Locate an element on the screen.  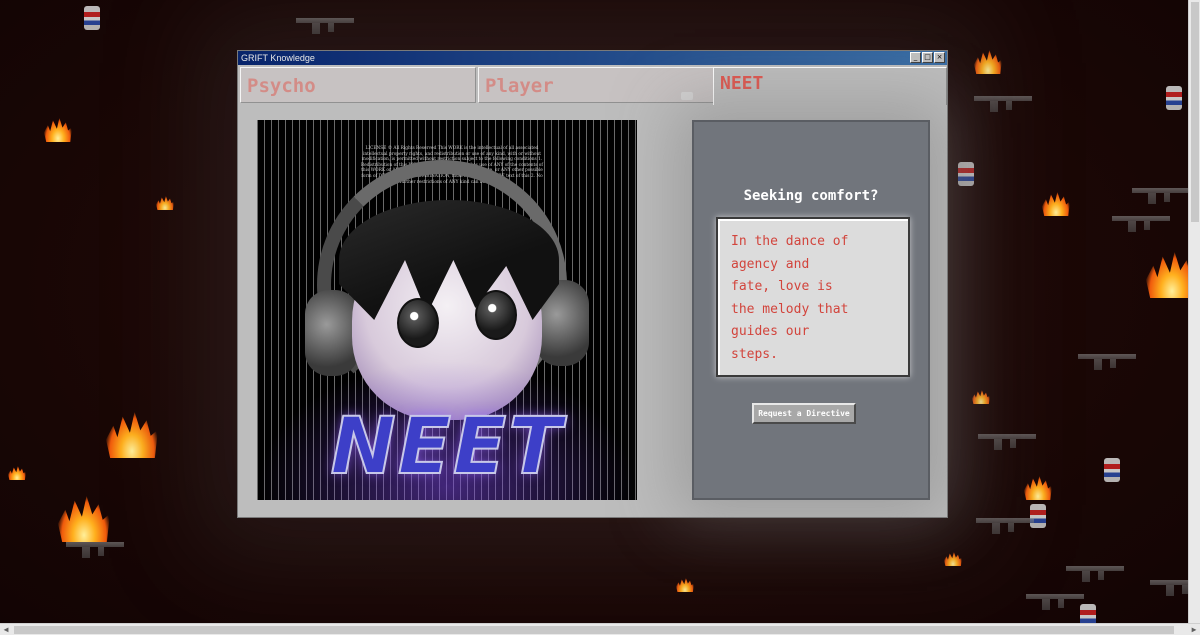
right-eye is located at coordinates (496, 315).